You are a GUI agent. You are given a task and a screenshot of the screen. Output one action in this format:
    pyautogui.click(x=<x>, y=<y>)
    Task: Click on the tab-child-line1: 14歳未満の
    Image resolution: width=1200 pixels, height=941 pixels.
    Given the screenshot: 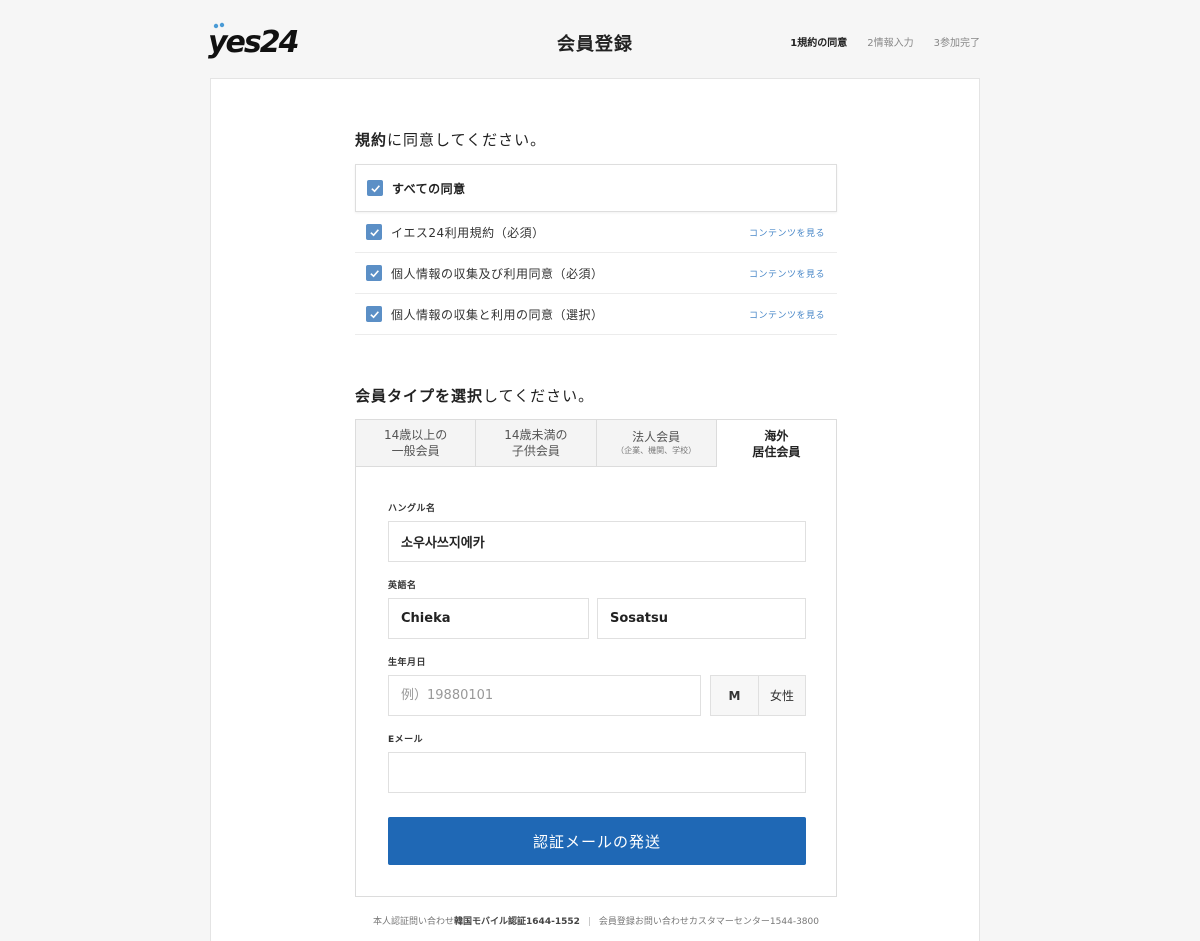 What is the action you would take?
    pyautogui.click(x=536, y=435)
    